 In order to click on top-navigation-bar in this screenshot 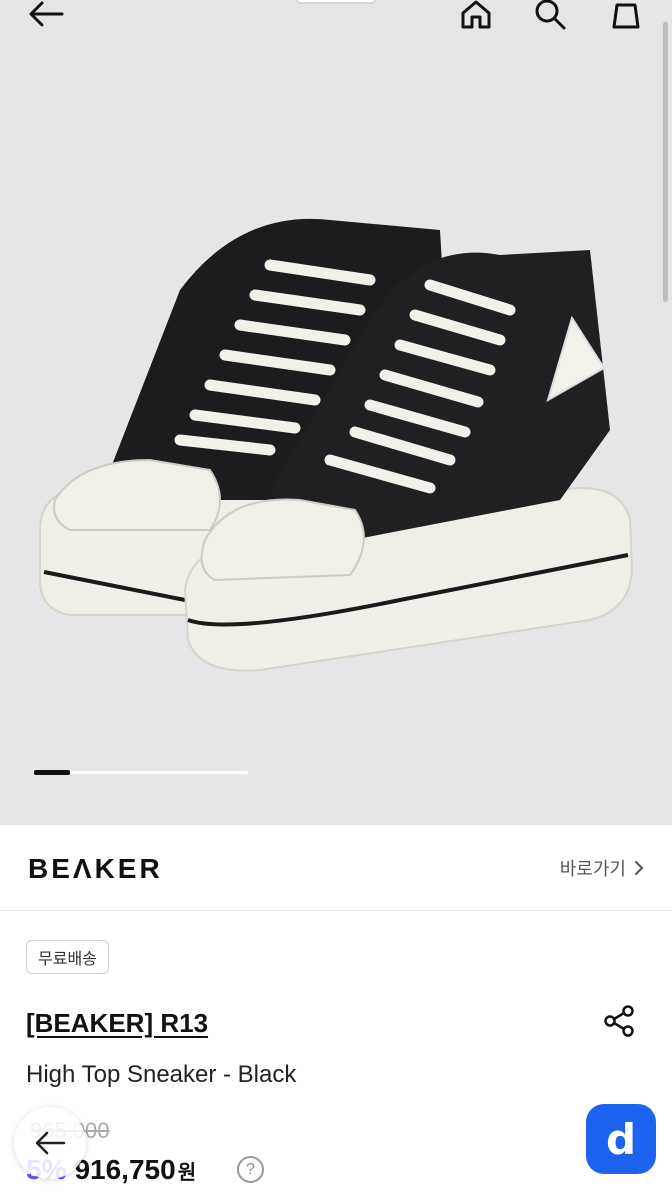, I will do `click(336, 20)`.